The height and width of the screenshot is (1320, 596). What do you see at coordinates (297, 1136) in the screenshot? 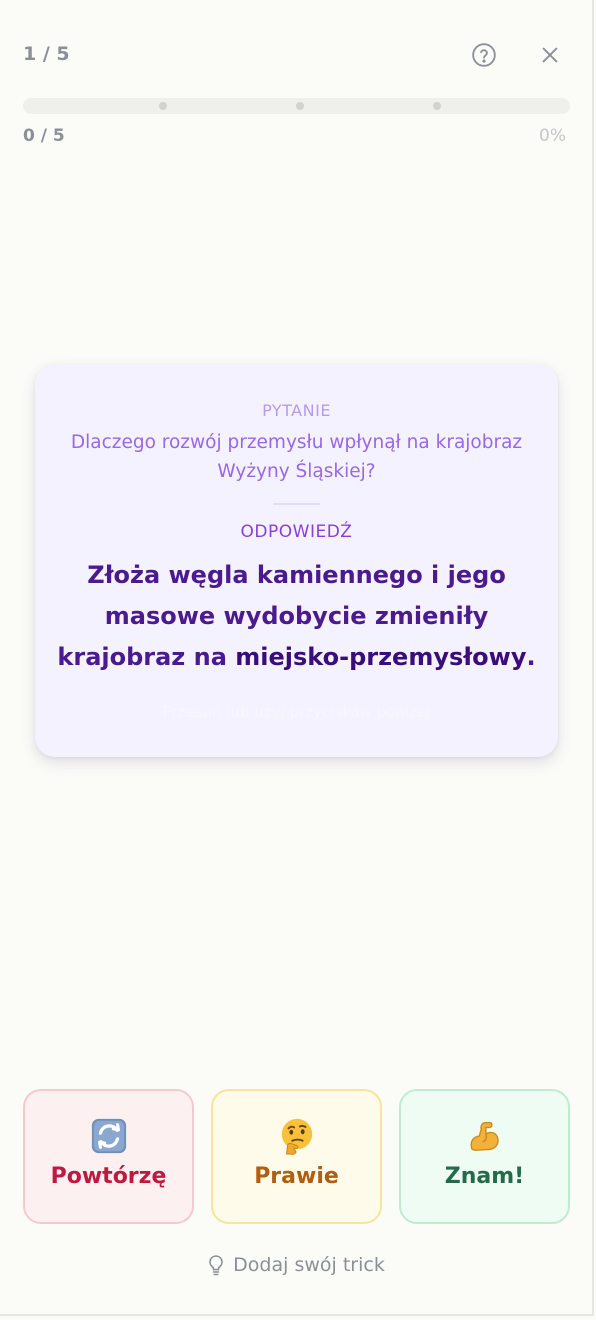
I see `thinking-face-icon` at bounding box center [297, 1136].